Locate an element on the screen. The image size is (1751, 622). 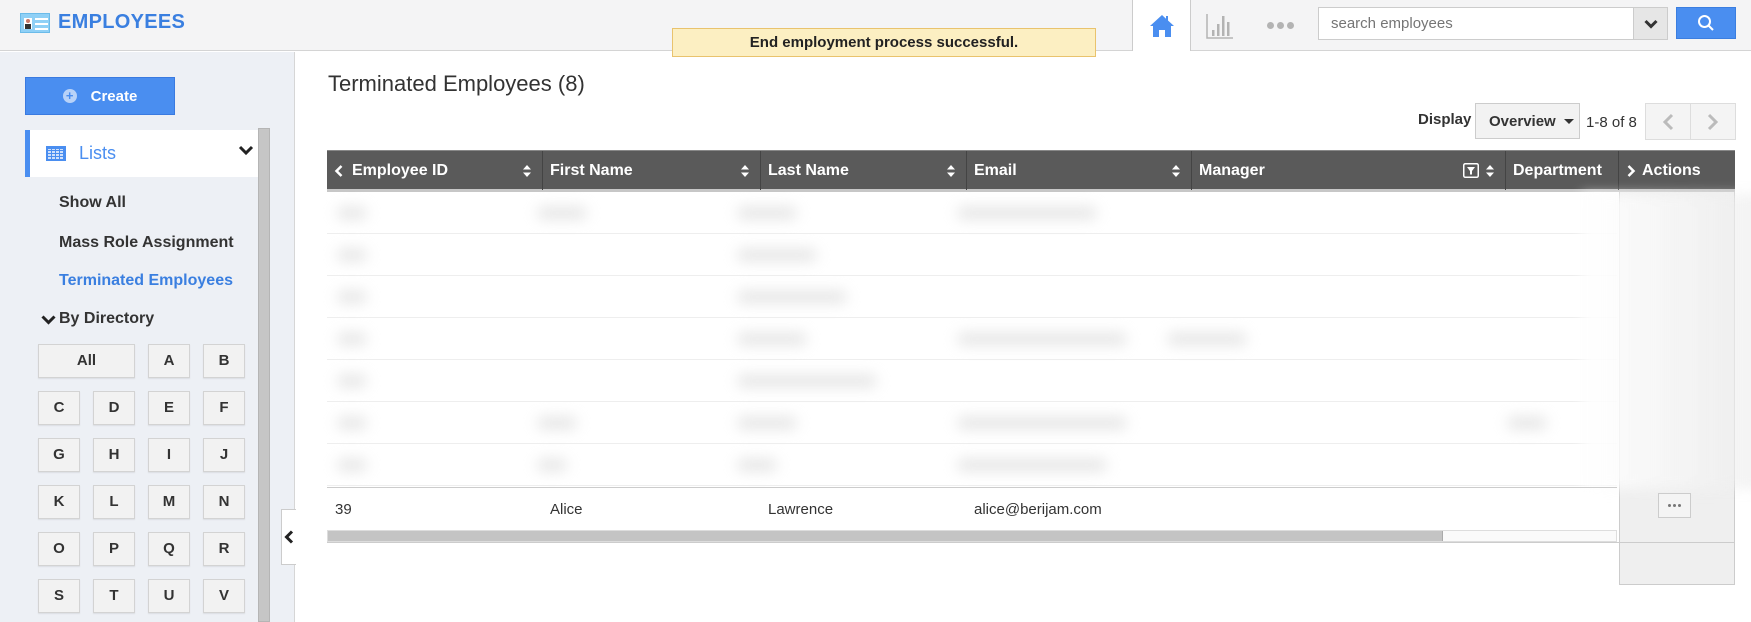
directory-letter-b: B is located at coordinates (224, 361).